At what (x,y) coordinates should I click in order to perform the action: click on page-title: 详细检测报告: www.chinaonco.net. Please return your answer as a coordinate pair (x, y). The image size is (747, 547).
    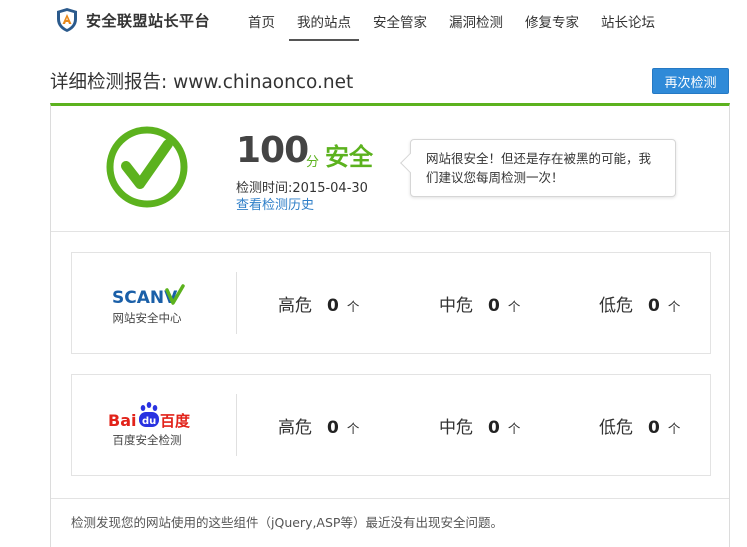
    Looking at the image, I should click on (202, 82).